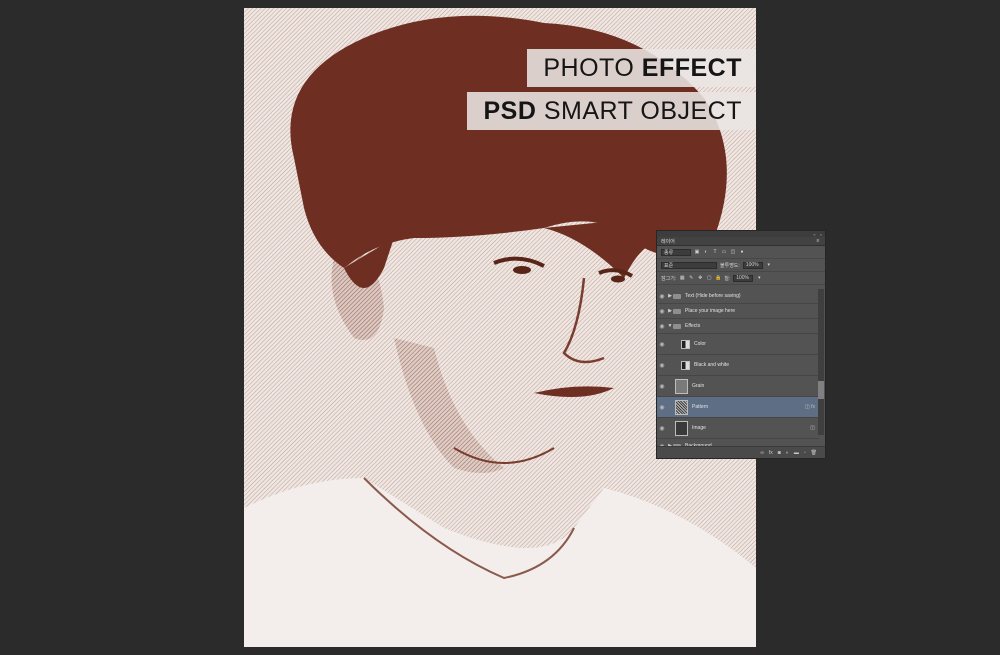 The image size is (1000, 655). I want to click on layer-row: ◉ ▶ Text (Hide before saving), so click(738, 296).